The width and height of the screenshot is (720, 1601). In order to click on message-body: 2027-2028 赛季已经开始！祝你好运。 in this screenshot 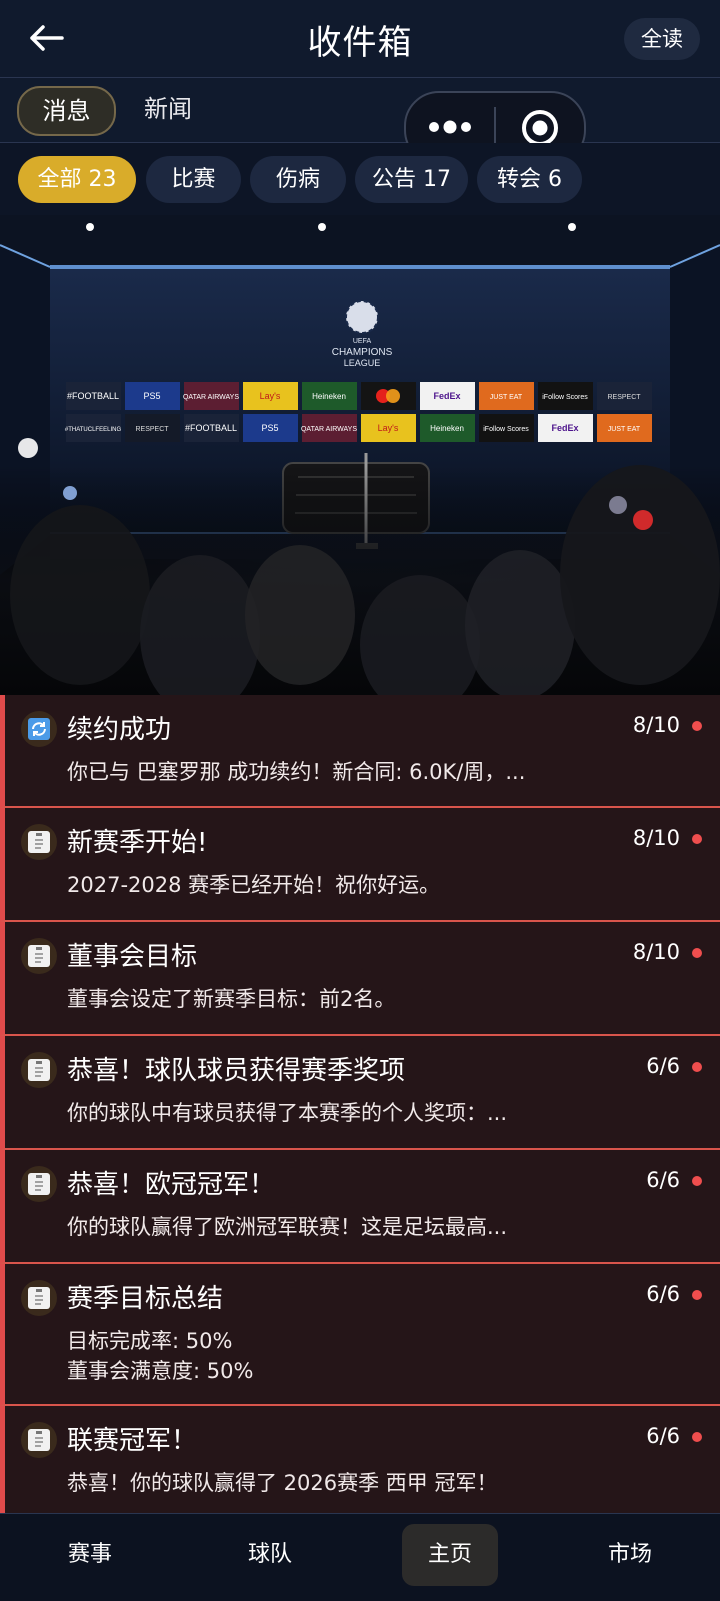, I will do `click(254, 885)`.